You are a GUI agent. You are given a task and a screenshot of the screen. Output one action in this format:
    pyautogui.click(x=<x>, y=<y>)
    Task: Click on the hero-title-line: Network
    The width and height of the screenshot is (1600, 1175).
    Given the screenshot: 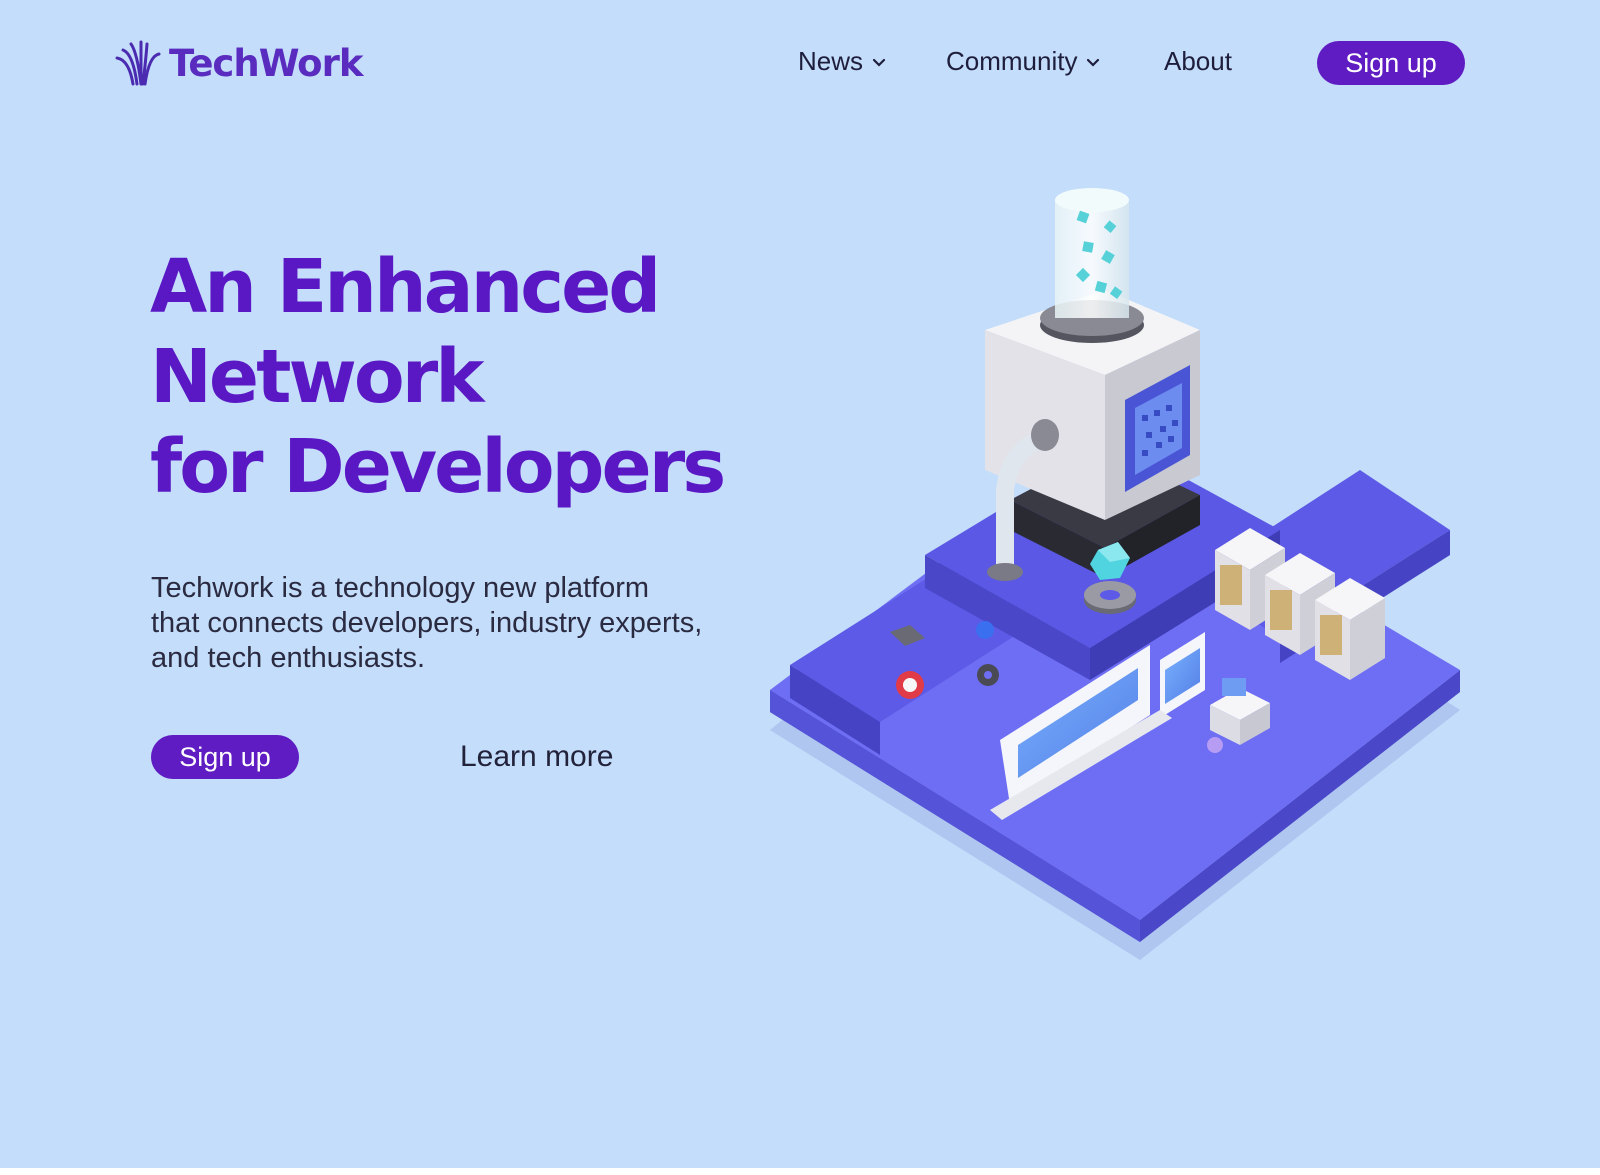 What is the action you would take?
    pyautogui.click(x=317, y=377)
    